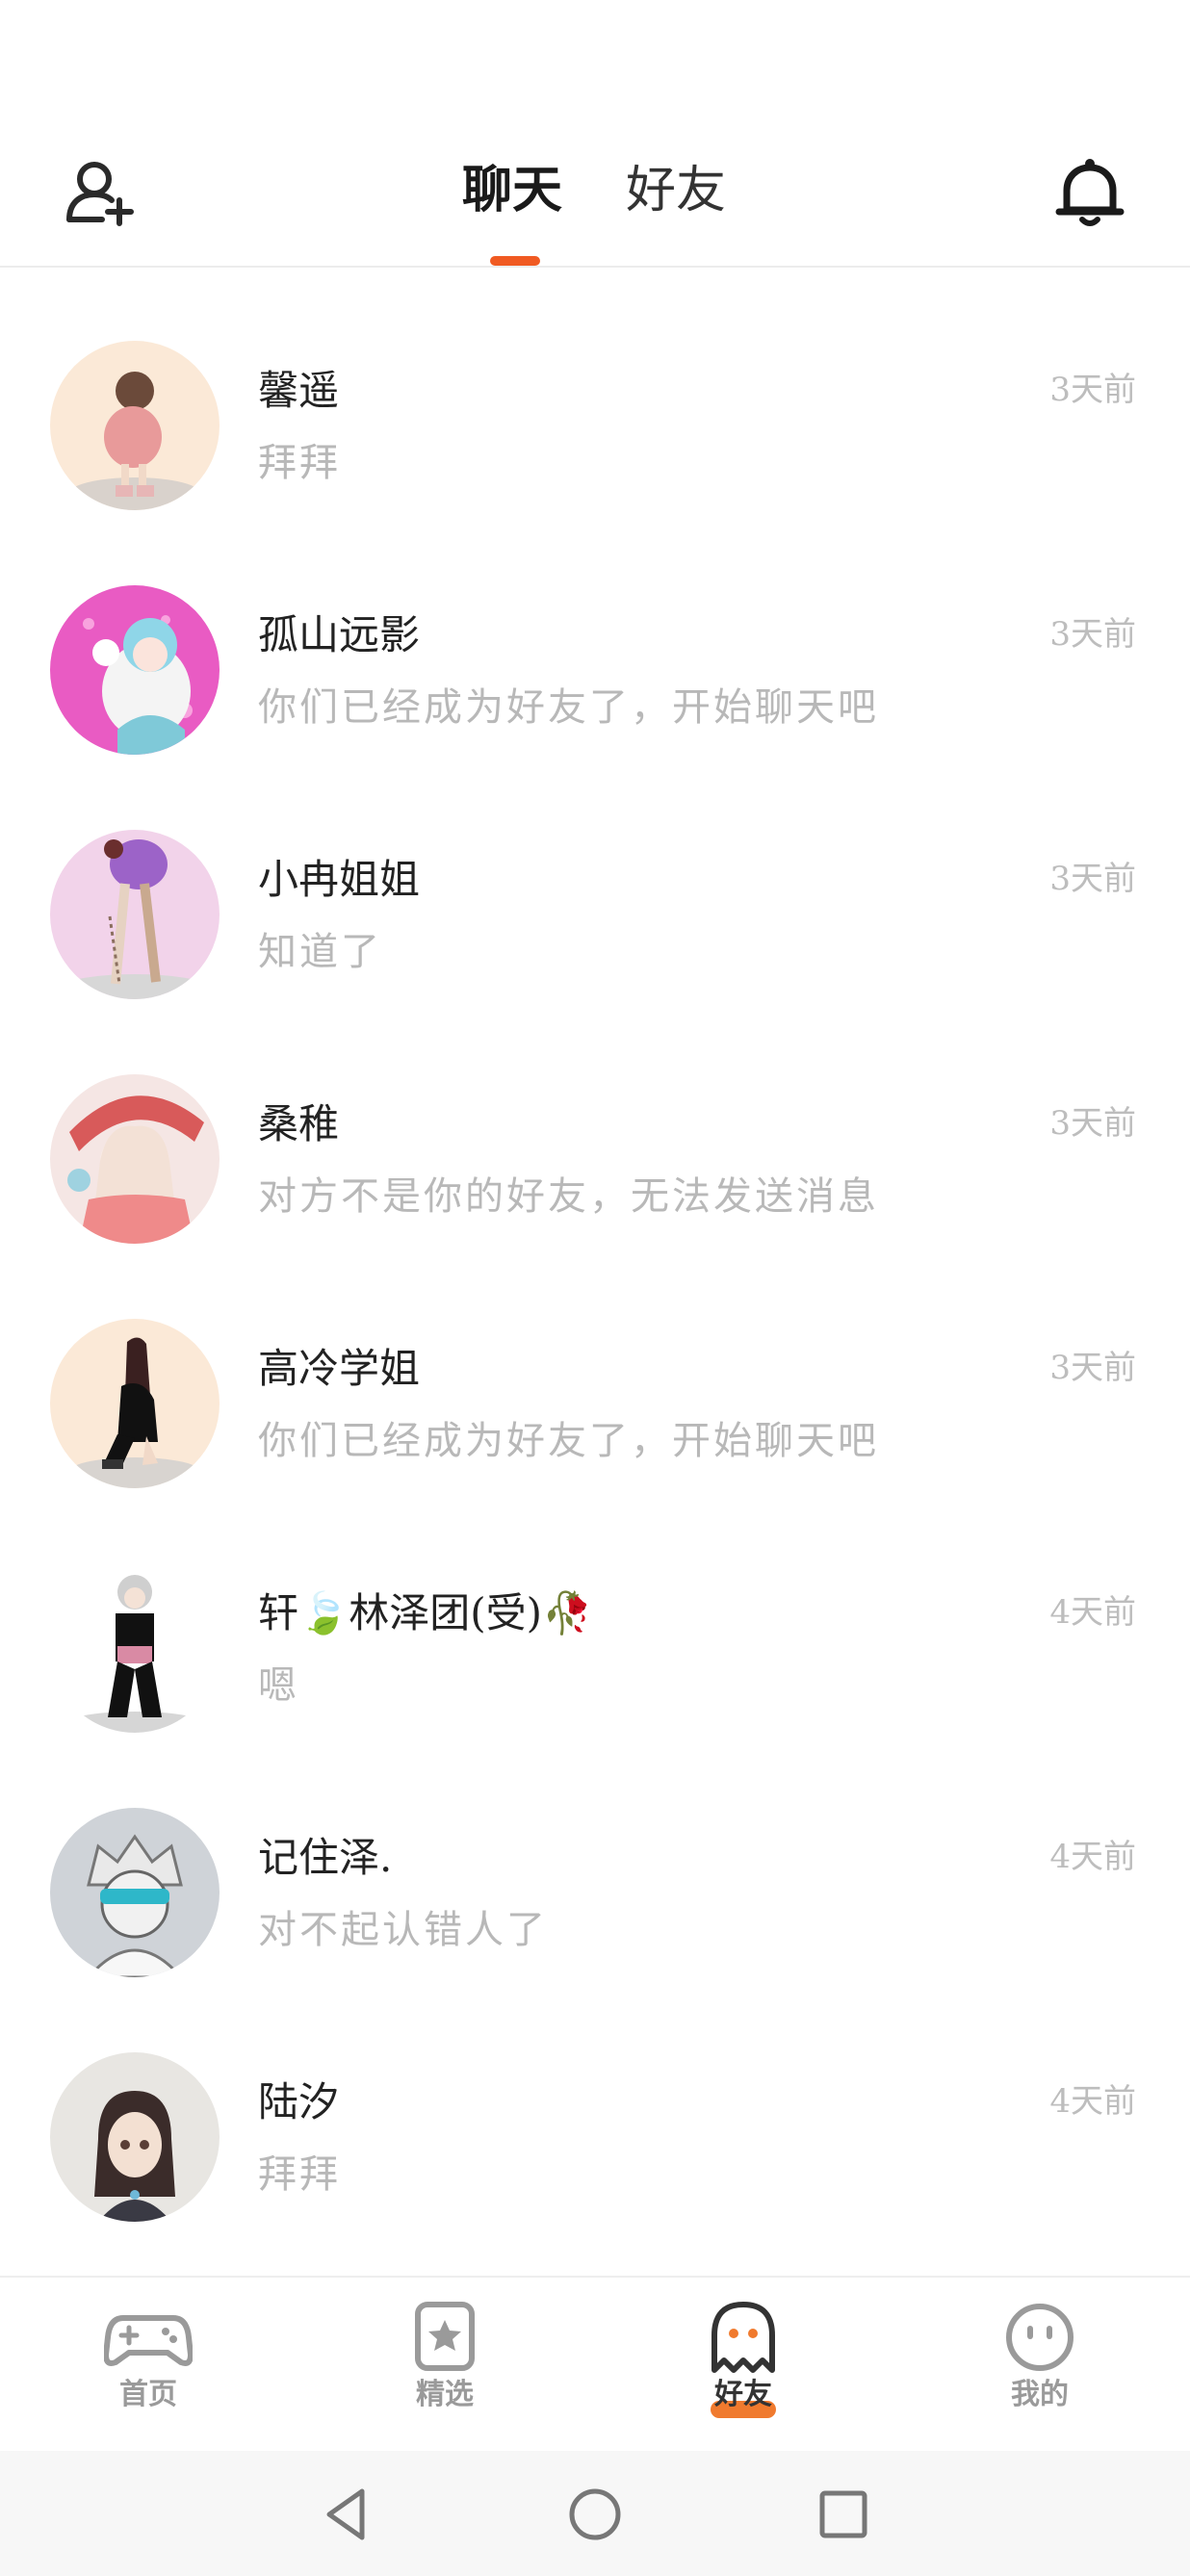  What do you see at coordinates (339, 880) in the screenshot?
I see `contact-name: 小冉姐姐` at bounding box center [339, 880].